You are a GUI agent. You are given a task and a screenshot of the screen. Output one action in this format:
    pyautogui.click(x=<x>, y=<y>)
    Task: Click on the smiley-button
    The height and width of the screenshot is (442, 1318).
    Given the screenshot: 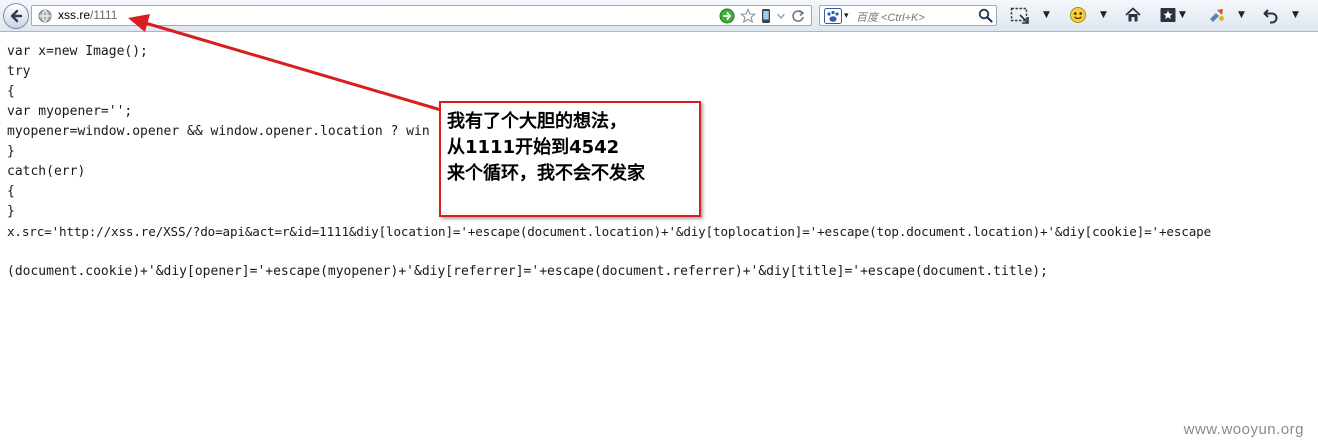 What is the action you would take?
    pyautogui.click(x=1078, y=15)
    